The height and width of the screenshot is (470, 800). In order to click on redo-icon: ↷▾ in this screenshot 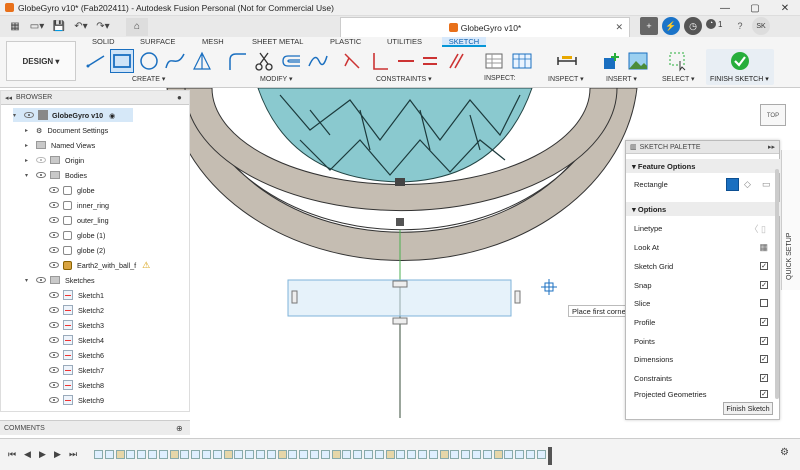, I will do `click(103, 27)`.